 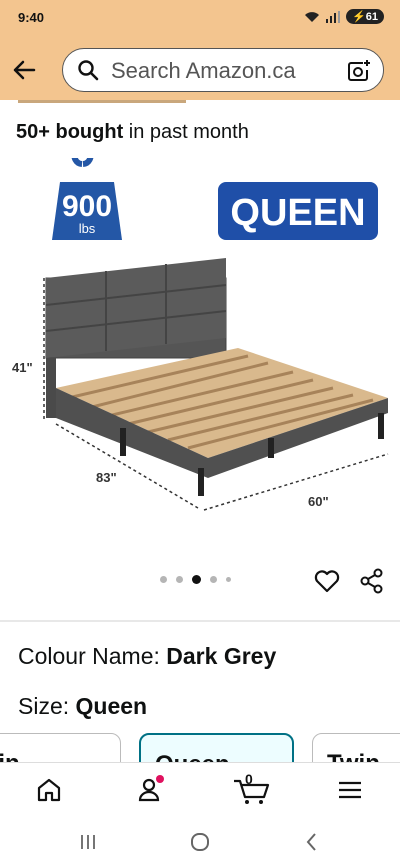 What do you see at coordinates (24, 70) in the screenshot?
I see `back-arrow-icon` at bounding box center [24, 70].